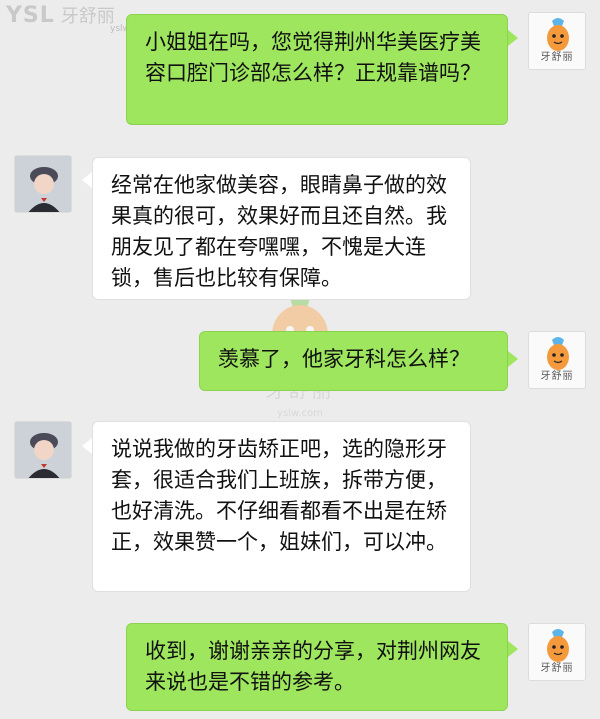 This screenshot has height=719, width=600. What do you see at coordinates (300, 413) in the screenshot?
I see `center-watermark-url: yslw.com` at bounding box center [300, 413].